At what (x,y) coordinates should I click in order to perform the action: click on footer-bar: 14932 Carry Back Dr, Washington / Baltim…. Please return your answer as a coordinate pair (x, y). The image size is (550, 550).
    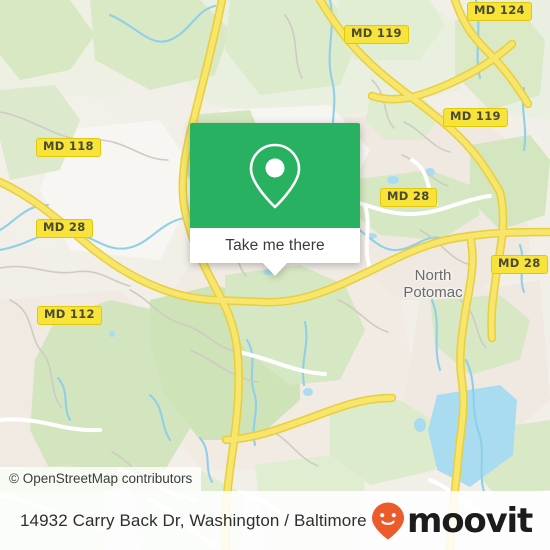
    Looking at the image, I should click on (275, 520).